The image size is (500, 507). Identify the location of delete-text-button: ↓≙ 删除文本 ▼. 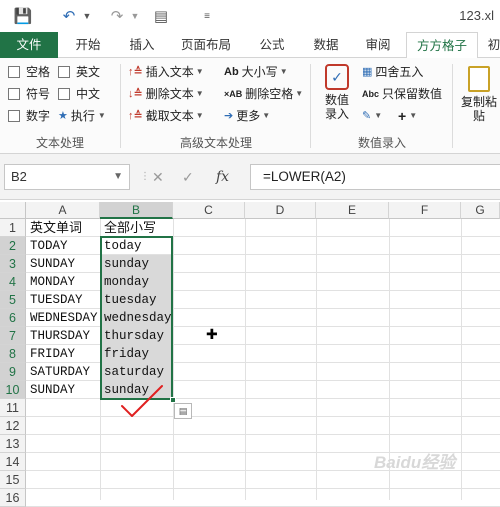
(166, 94).